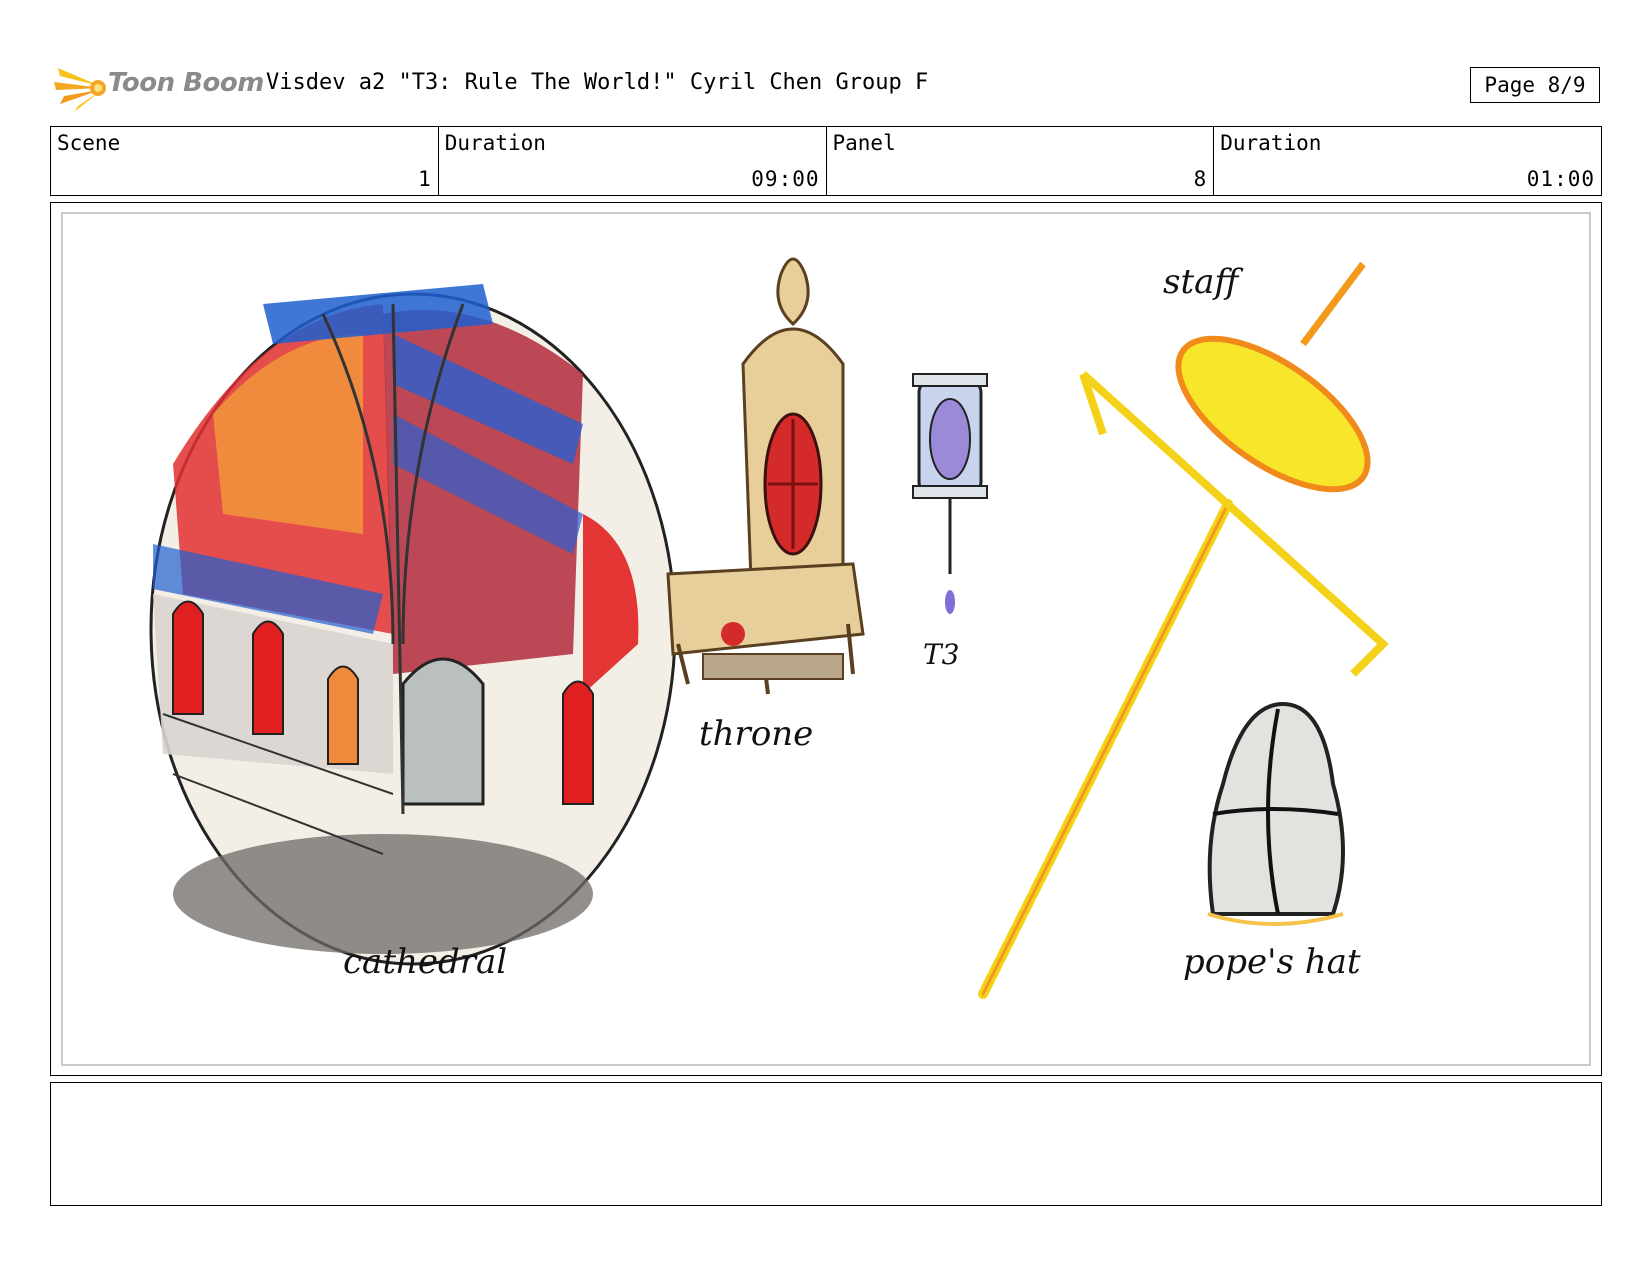  Describe the element at coordinates (89, 143) in the screenshot. I see `scene-label: Scene` at that location.